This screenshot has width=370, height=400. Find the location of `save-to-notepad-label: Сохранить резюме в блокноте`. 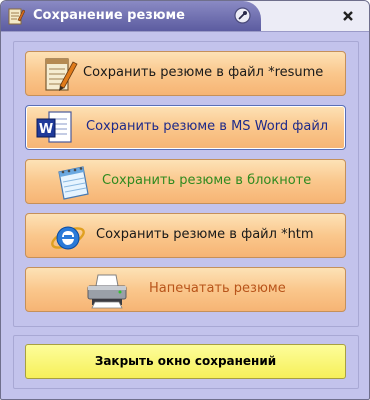

save-to-notepad-label: Сохранить резюме в блокноте is located at coordinates (207, 180).